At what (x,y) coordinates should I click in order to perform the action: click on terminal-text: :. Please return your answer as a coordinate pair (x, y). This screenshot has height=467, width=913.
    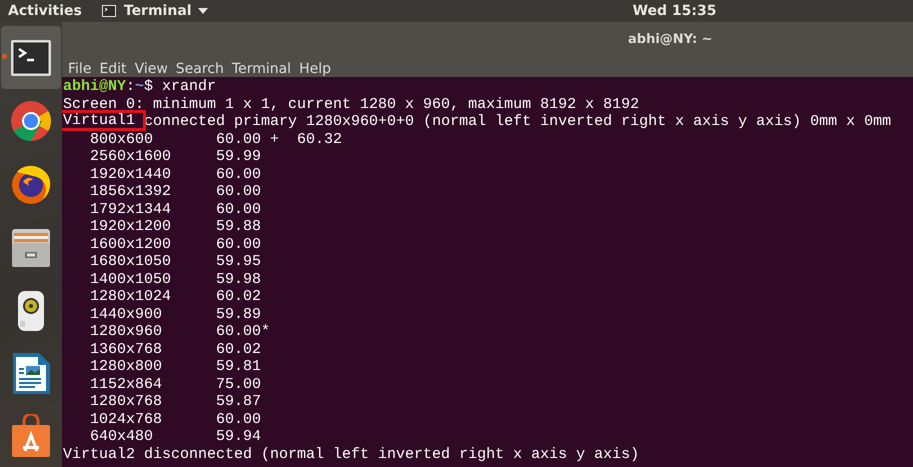
    Looking at the image, I should click on (131, 86).